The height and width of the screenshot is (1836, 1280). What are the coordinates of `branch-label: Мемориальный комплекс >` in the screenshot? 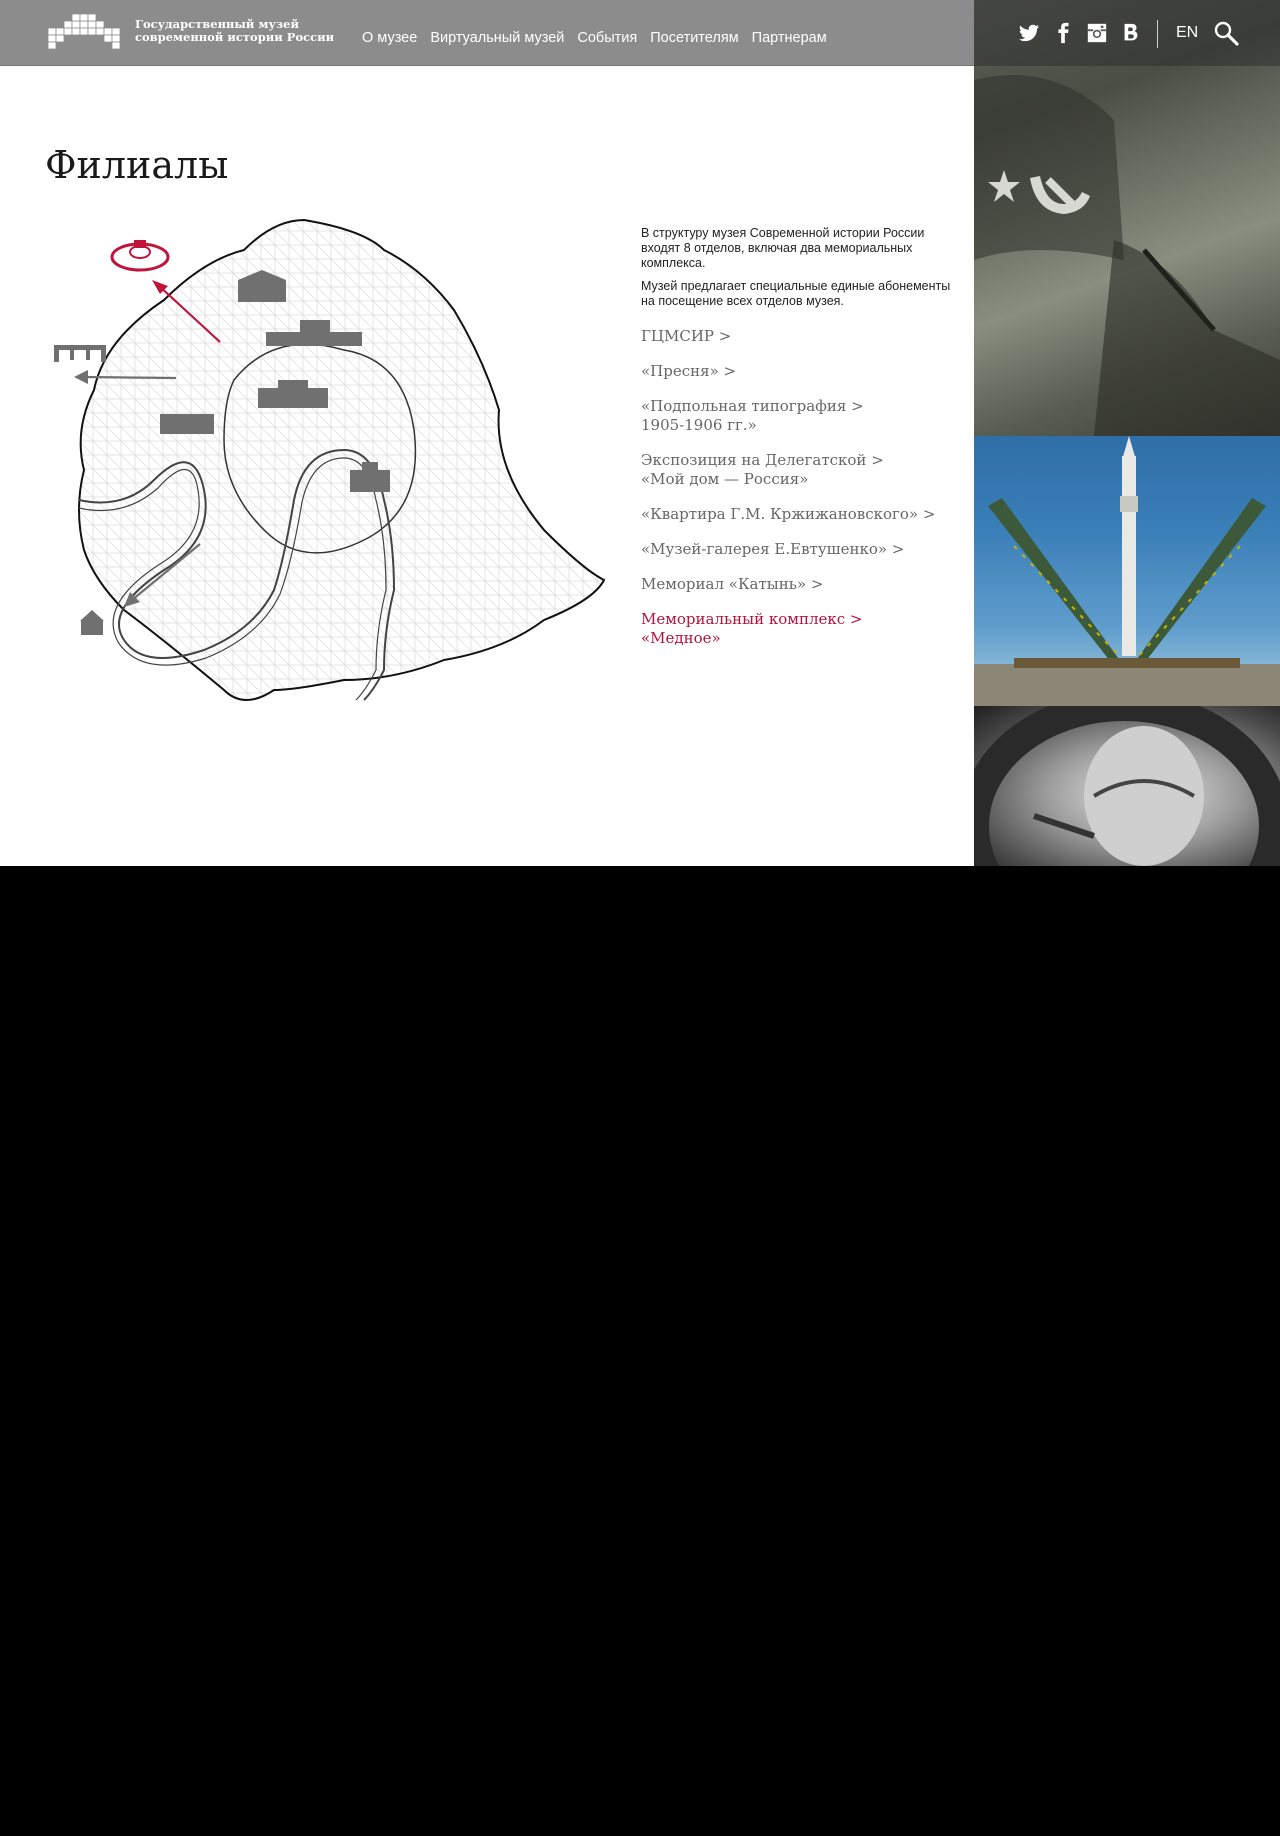 It's located at (752, 619).